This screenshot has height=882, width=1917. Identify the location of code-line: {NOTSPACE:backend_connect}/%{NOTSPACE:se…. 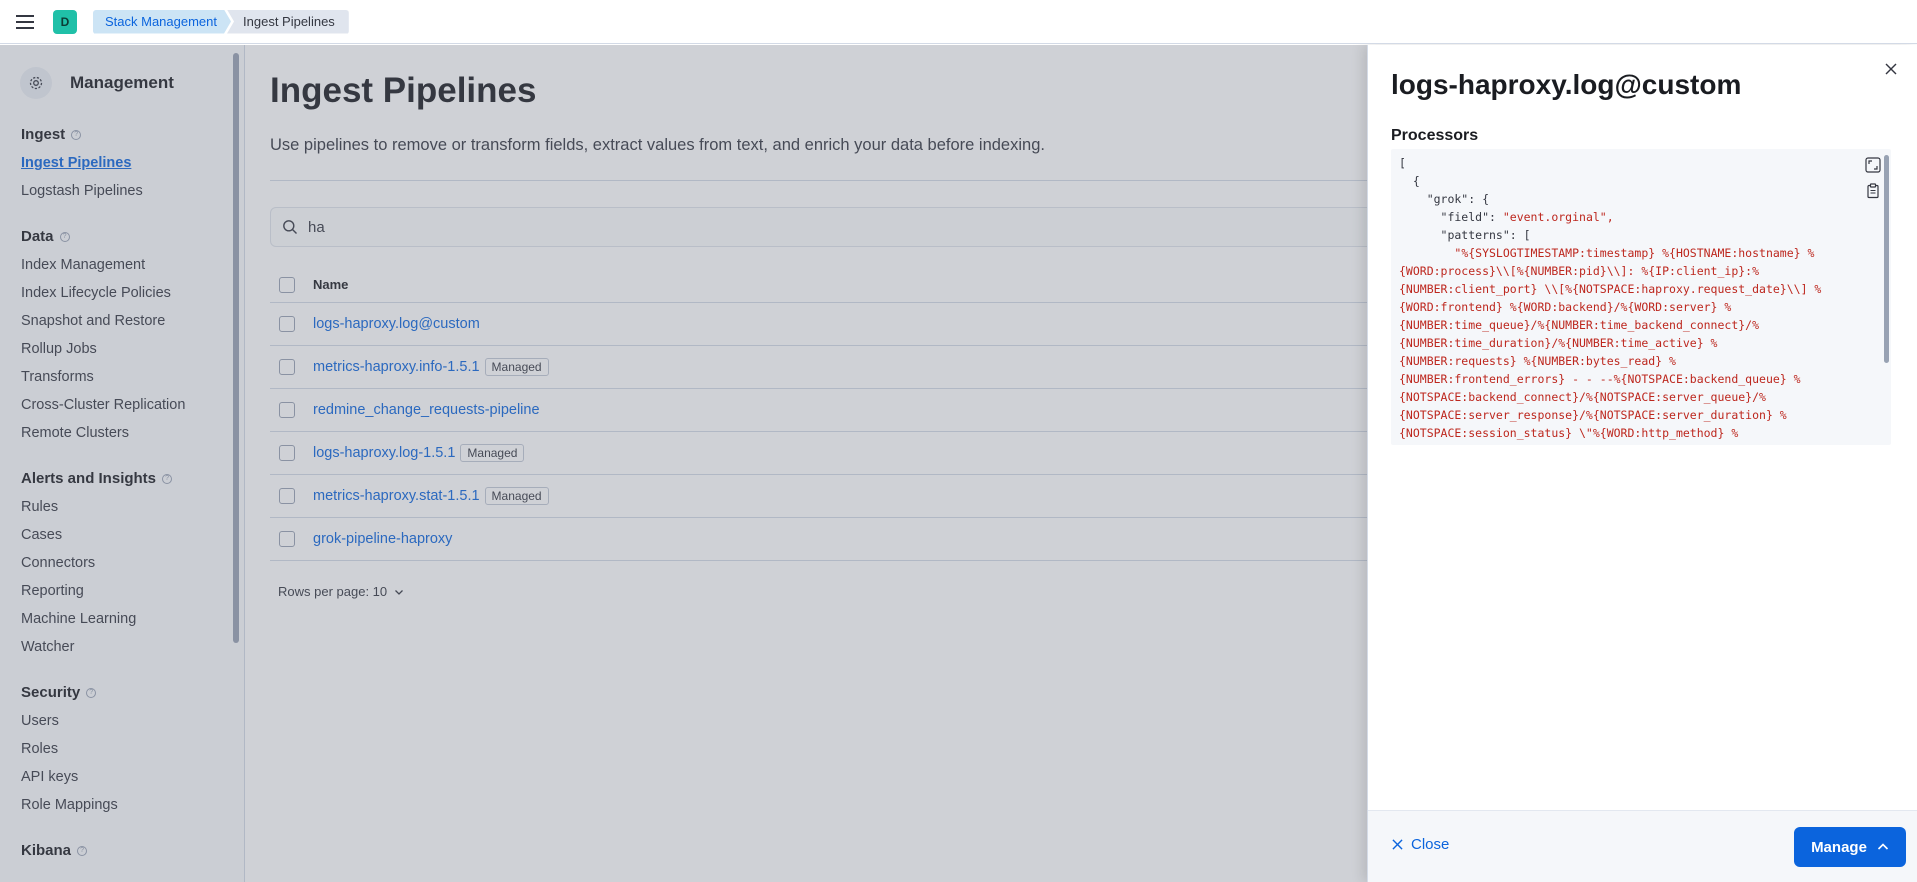
(1582, 397).